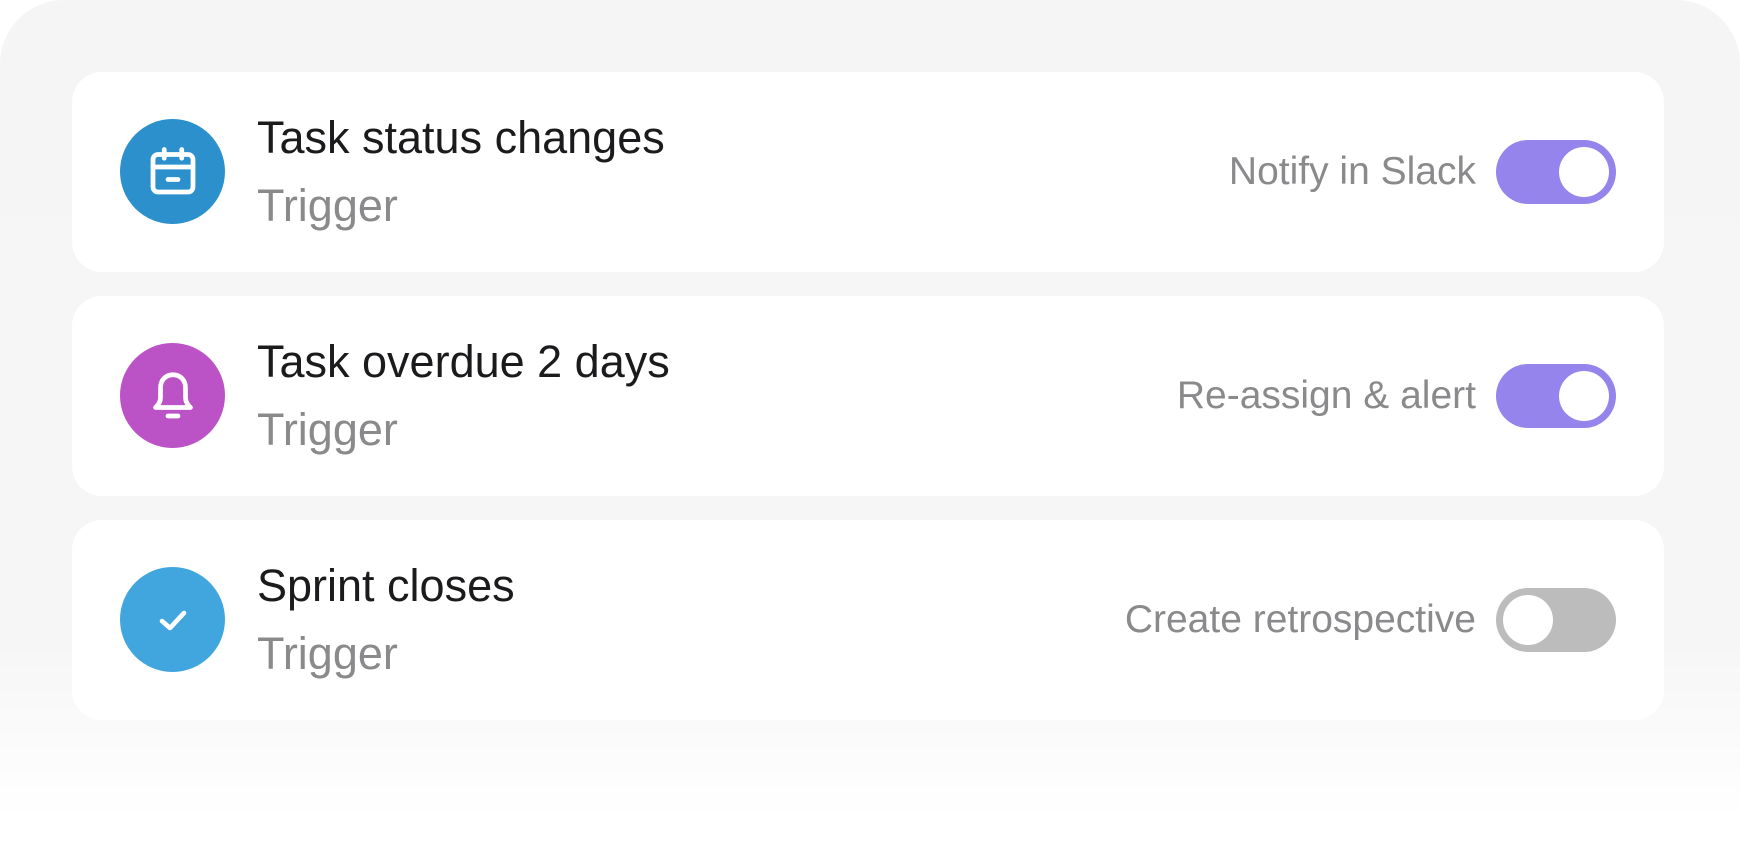 This screenshot has width=1740, height=850. What do you see at coordinates (1556, 396) in the screenshot?
I see `reassign-alert-toggle` at bounding box center [1556, 396].